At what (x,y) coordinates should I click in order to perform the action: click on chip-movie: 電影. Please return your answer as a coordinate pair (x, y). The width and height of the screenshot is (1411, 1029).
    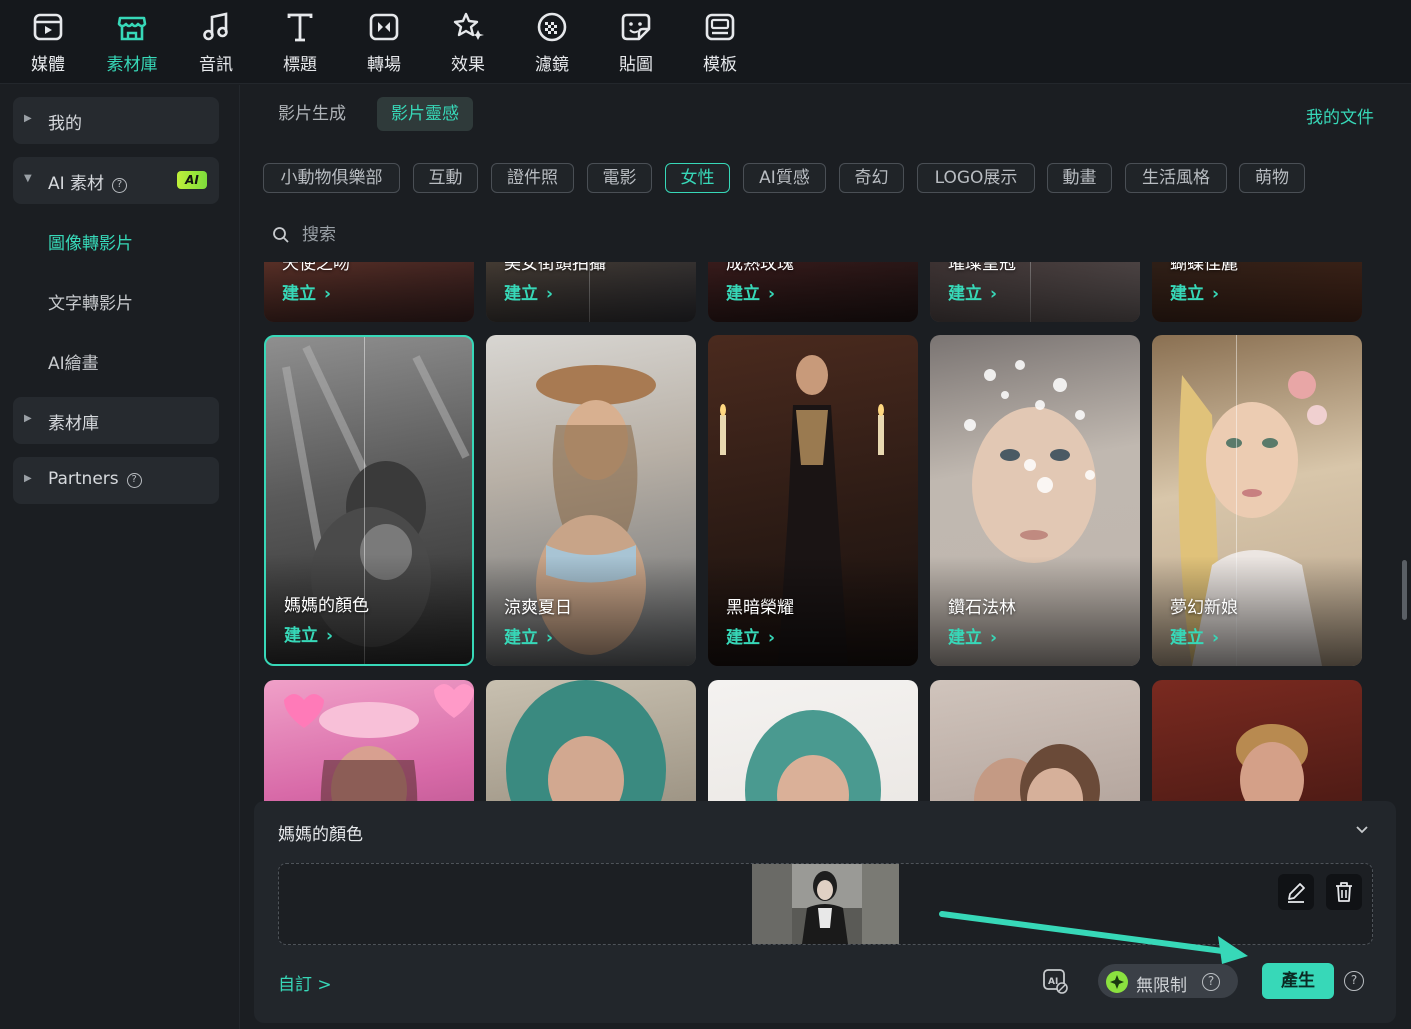
    Looking at the image, I should click on (619, 178).